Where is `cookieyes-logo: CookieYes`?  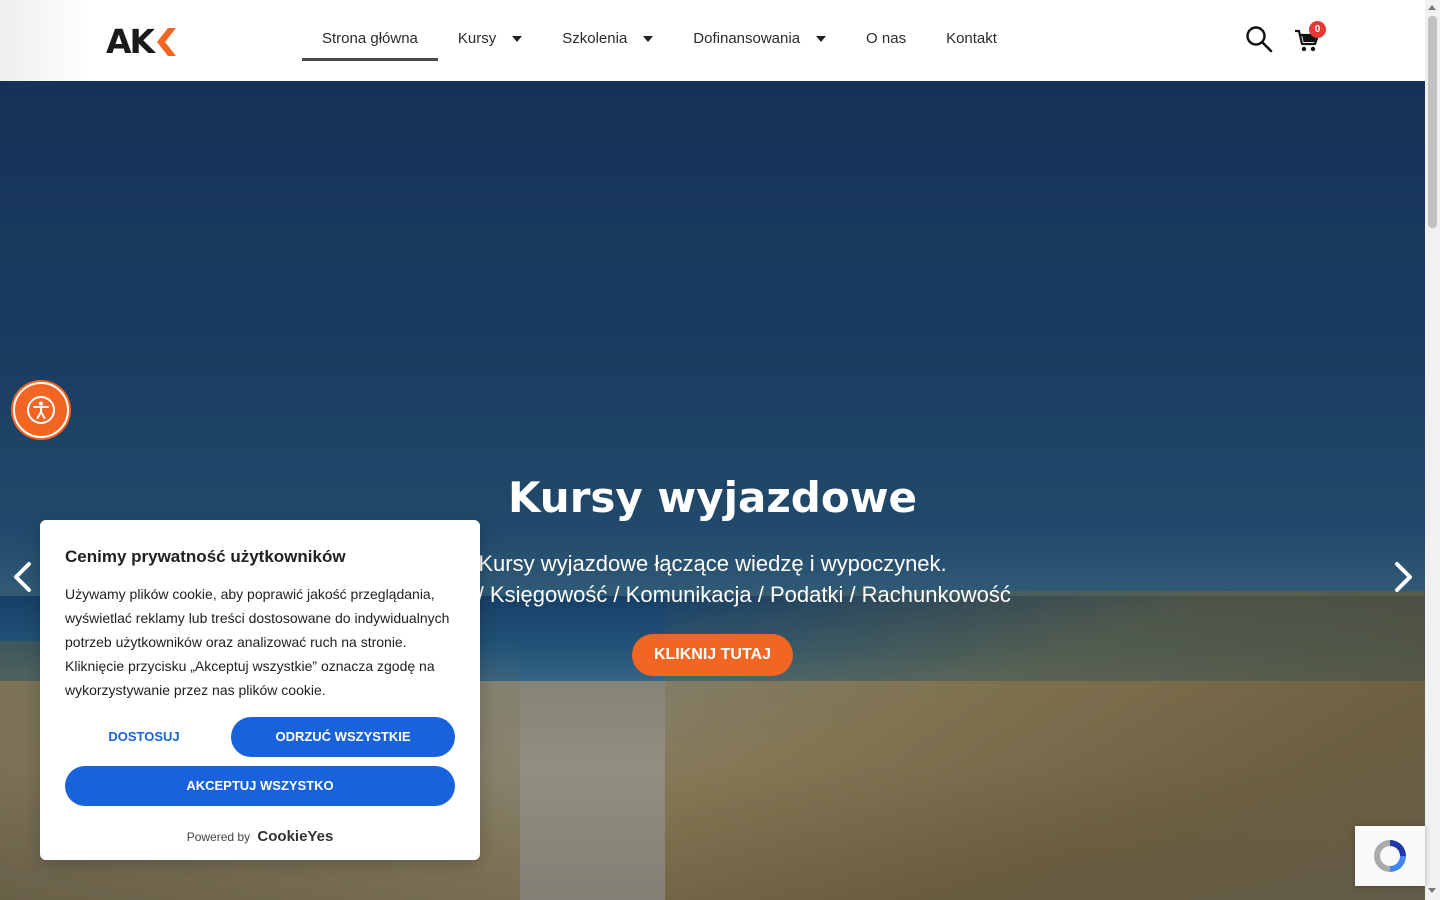 cookieyes-logo: CookieYes is located at coordinates (295, 836).